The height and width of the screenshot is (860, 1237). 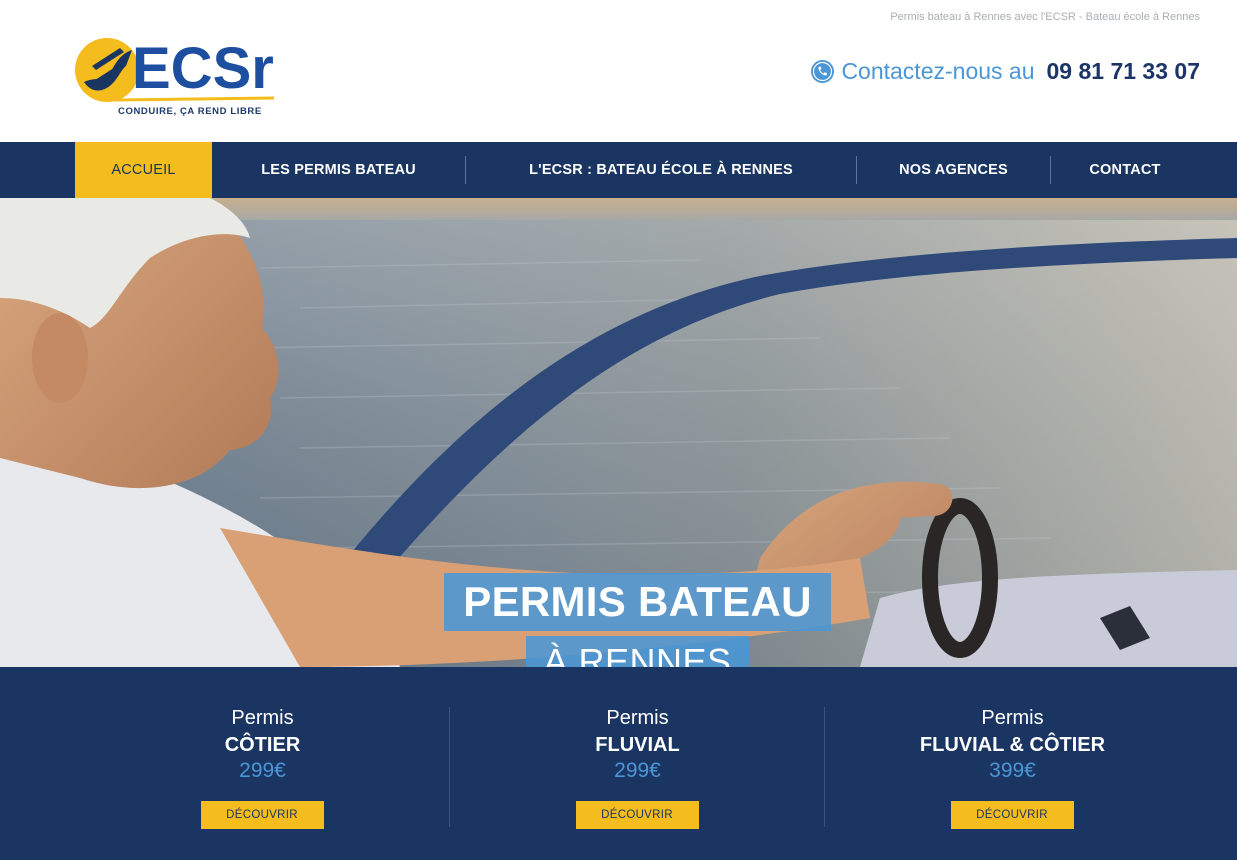 I want to click on site-logo: ECSr CONDUIRE, ÇA REND LIBRE, so click(x=181, y=79).